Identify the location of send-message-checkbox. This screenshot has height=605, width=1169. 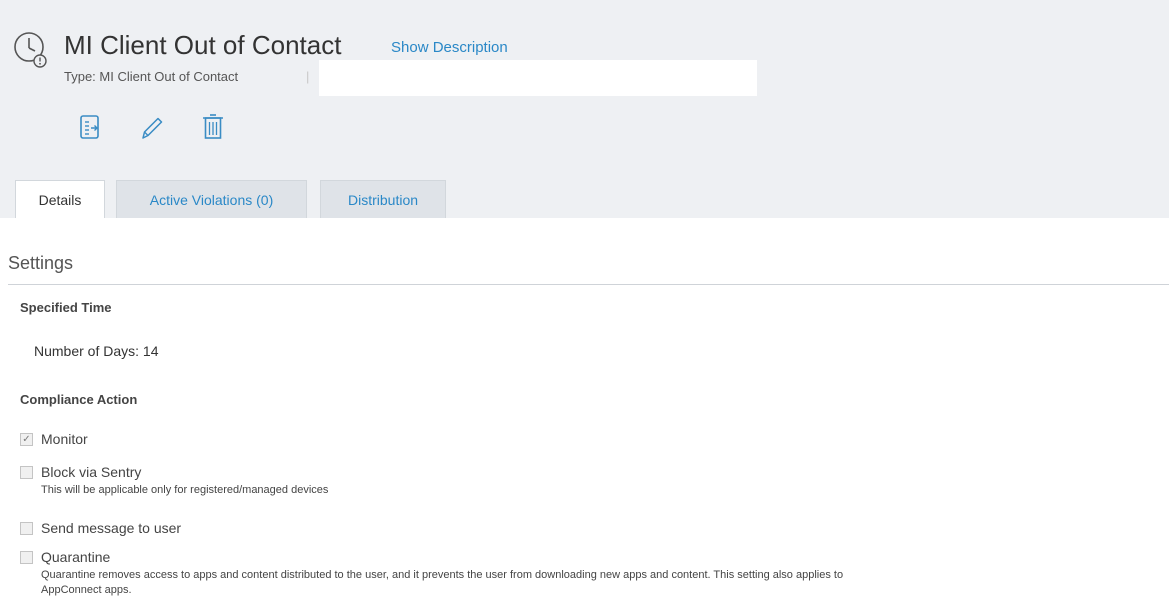
(26, 528).